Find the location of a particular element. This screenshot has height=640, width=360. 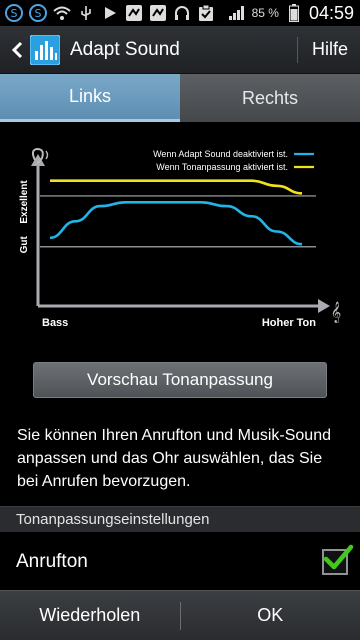

y-label-1: Exzellent is located at coordinates (24, 202).